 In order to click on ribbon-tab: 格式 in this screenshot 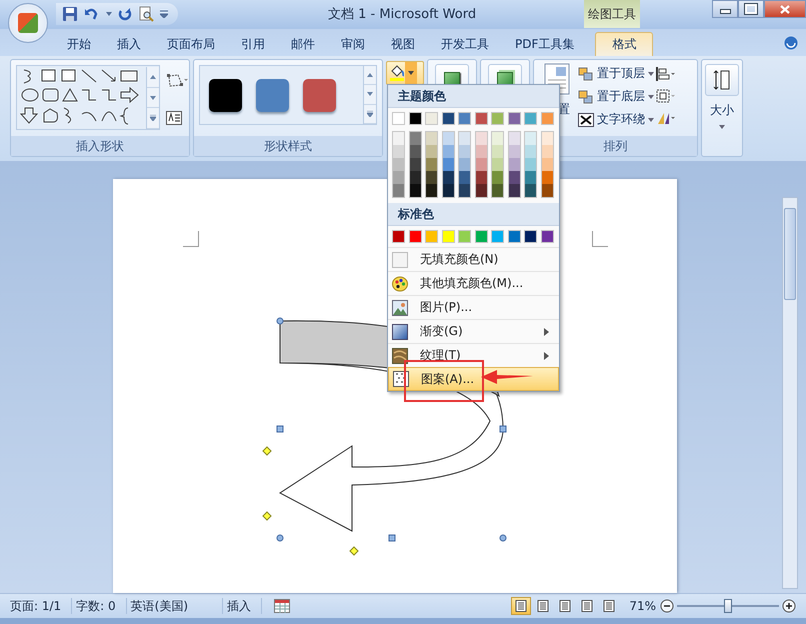, I will do `click(624, 44)`.